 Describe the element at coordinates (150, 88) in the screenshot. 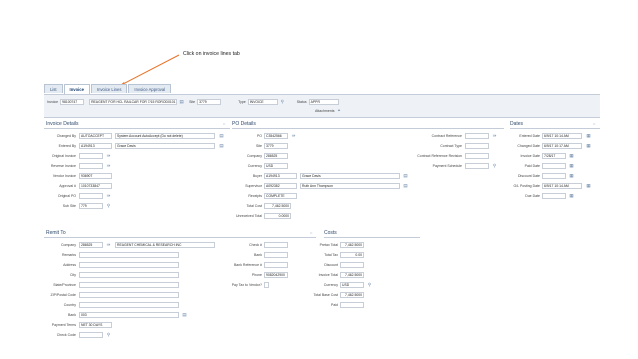

I see `tab-invoice-approval: Invoice Approval` at that location.